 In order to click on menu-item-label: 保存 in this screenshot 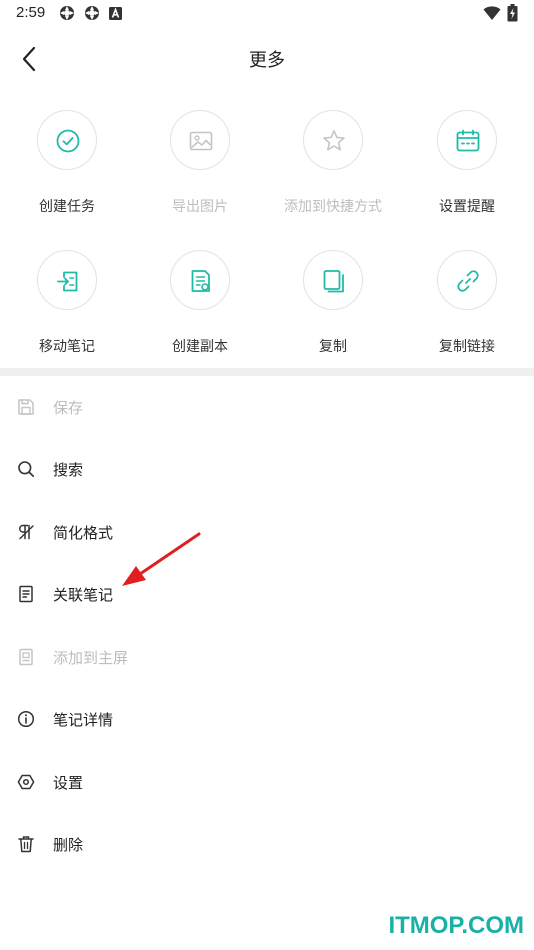, I will do `click(68, 408)`.